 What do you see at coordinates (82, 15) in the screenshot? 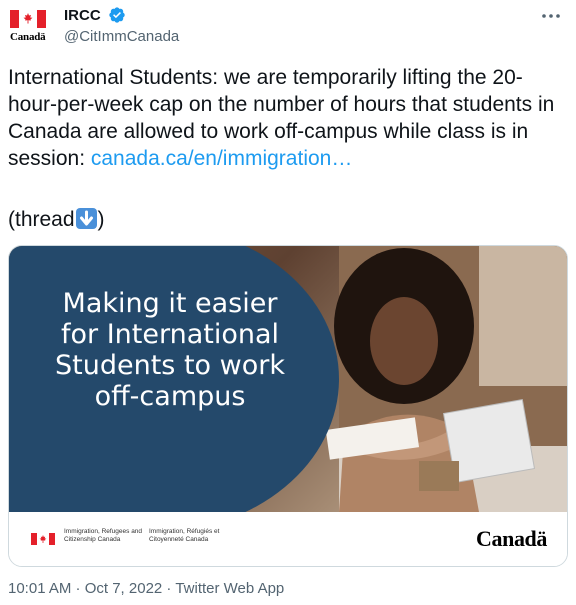
I see `author-display-name: IRCC` at bounding box center [82, 15].